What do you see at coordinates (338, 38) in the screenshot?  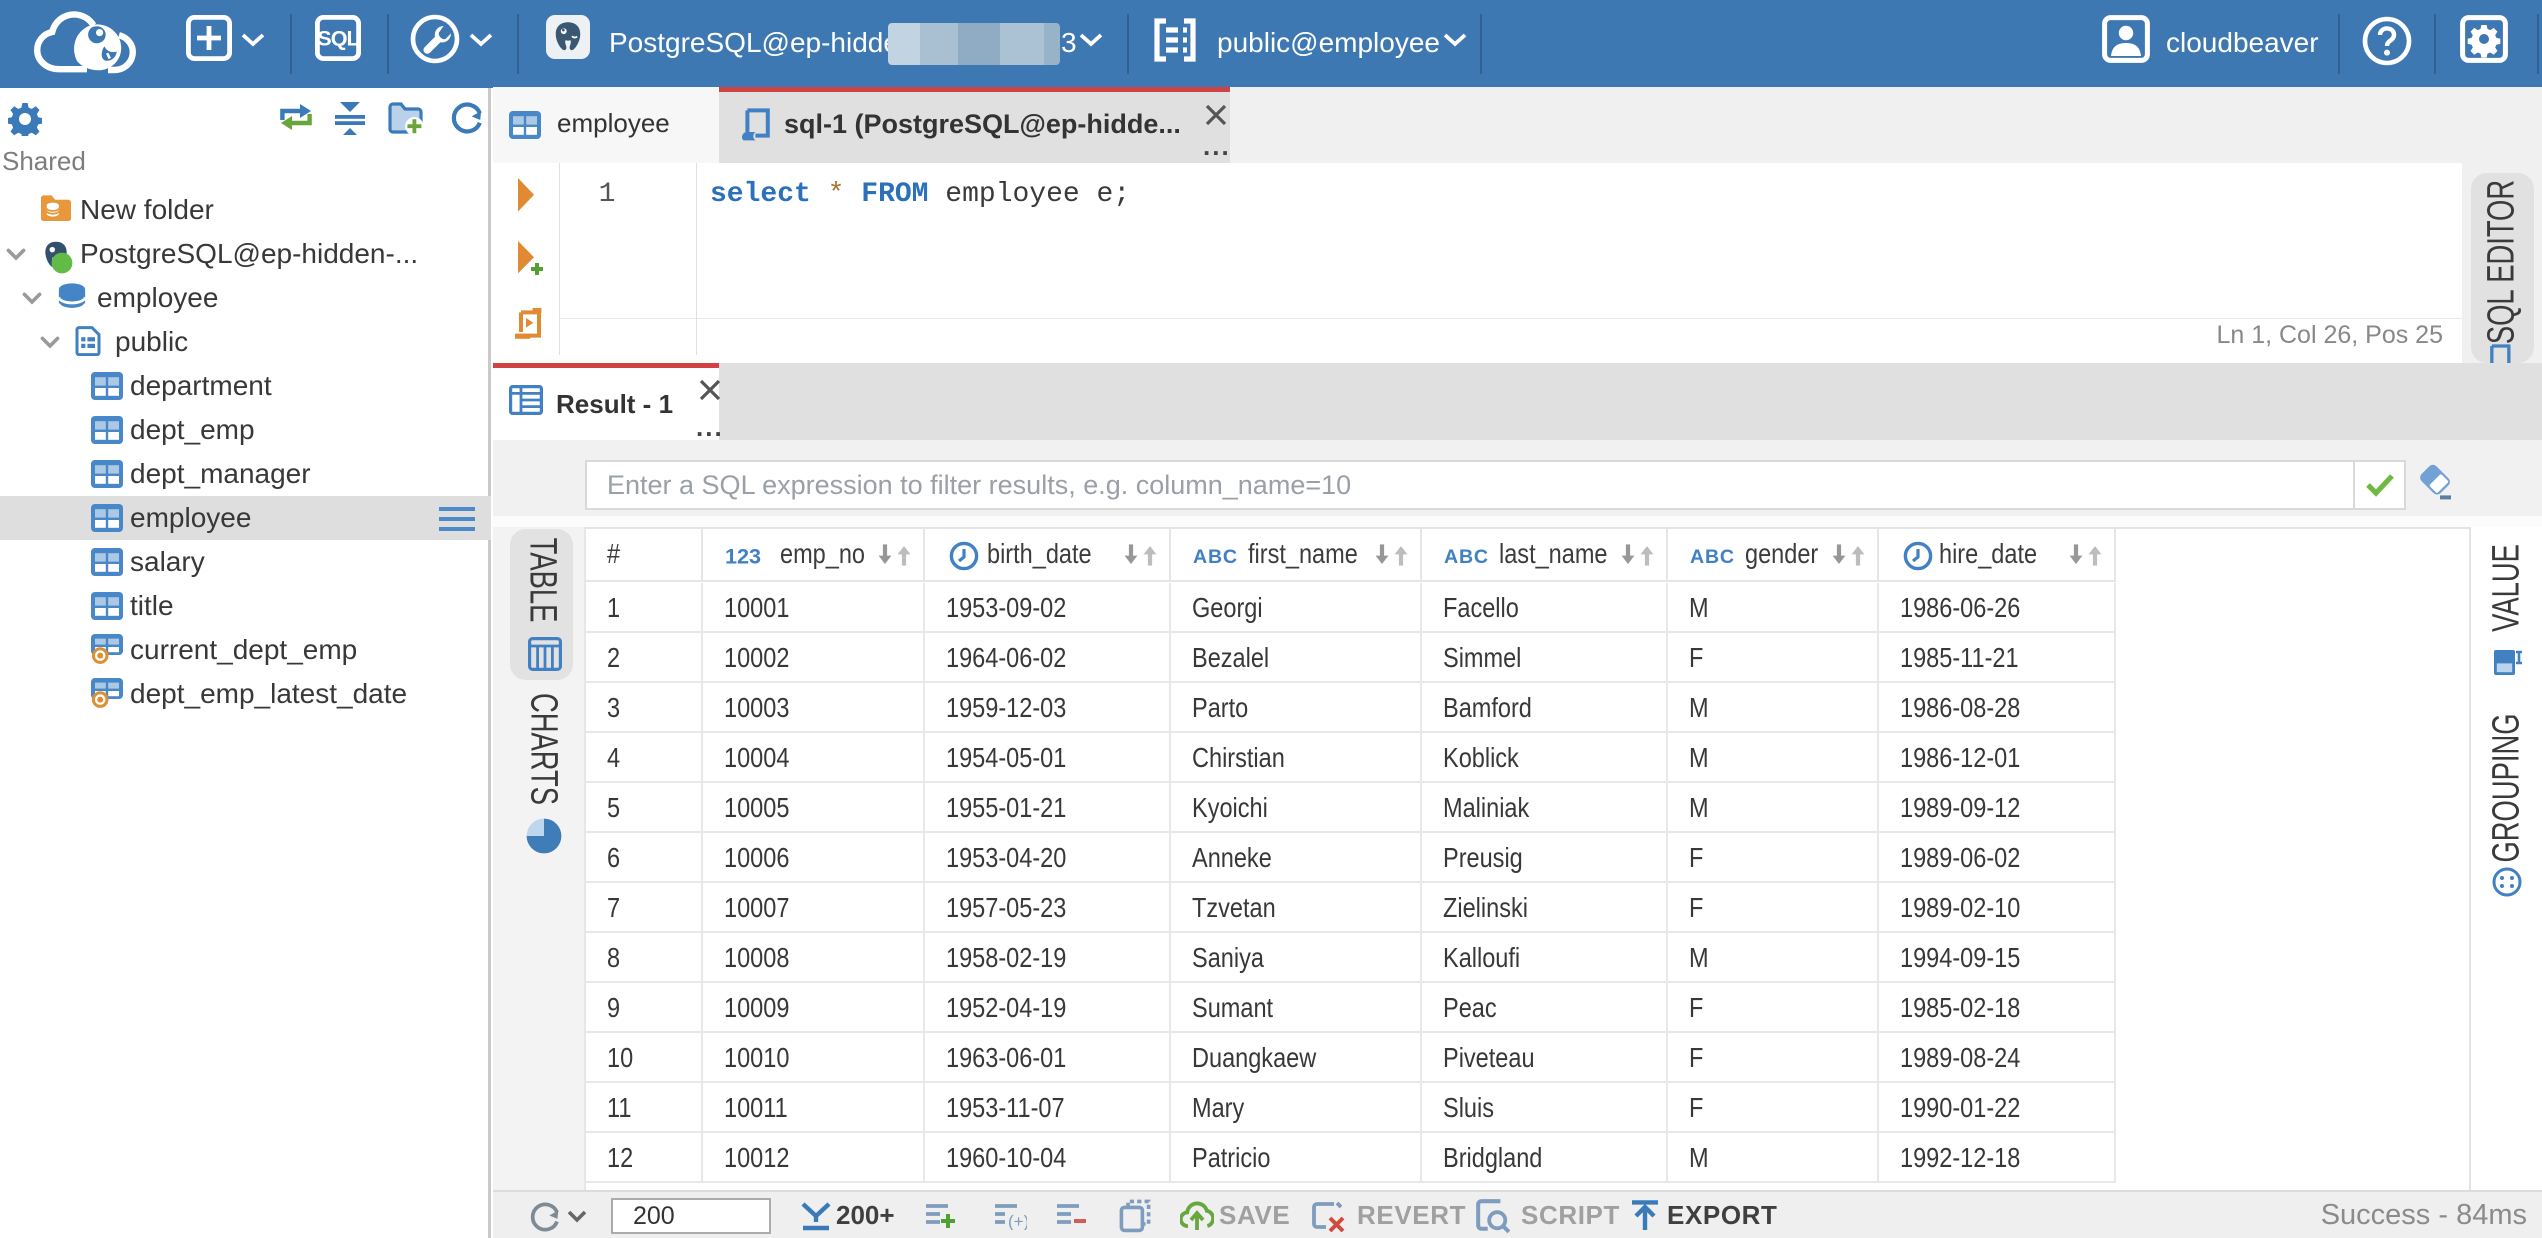 I see `svg-text: SQL` at bounding box center [338, 38].